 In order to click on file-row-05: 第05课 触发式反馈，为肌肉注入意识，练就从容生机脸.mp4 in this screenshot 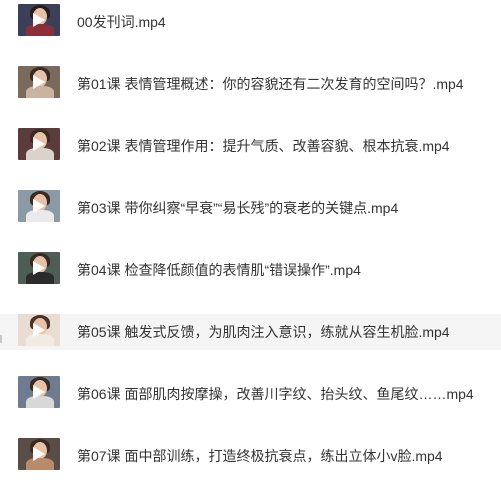, I will do `click(250, 332)`.